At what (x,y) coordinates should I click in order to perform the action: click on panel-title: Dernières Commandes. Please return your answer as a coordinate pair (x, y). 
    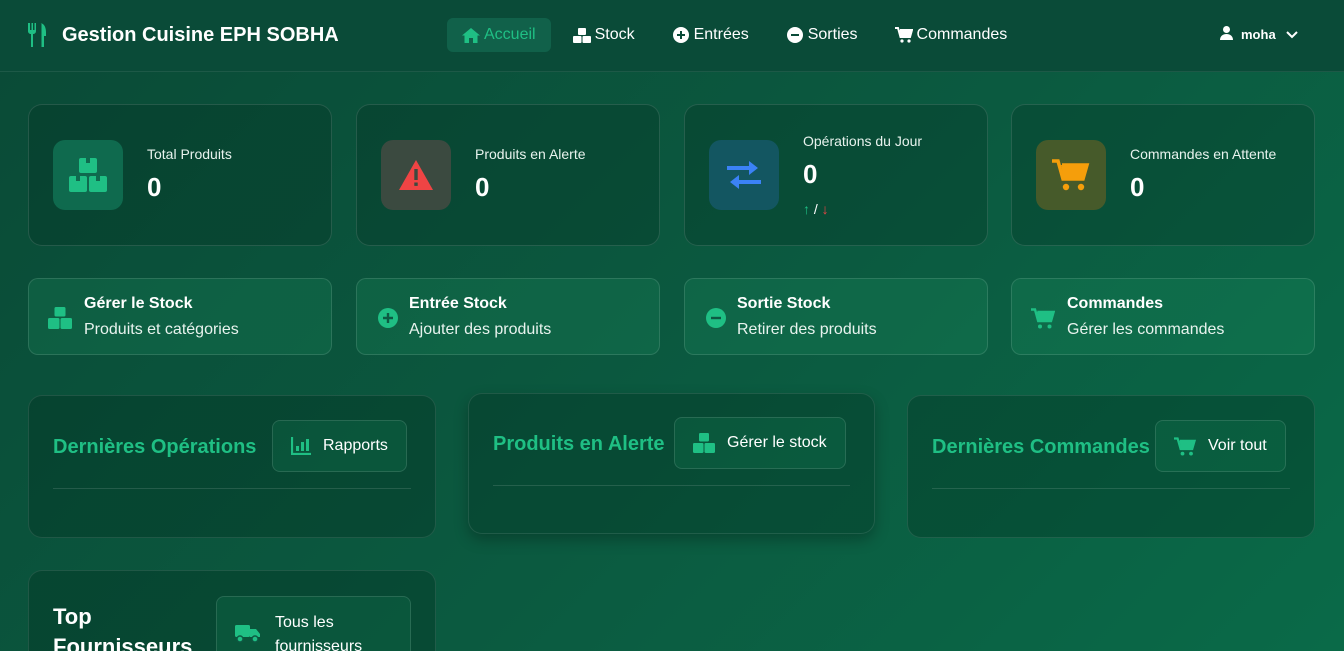
    Looking at the image, I should click on (1041, 447).